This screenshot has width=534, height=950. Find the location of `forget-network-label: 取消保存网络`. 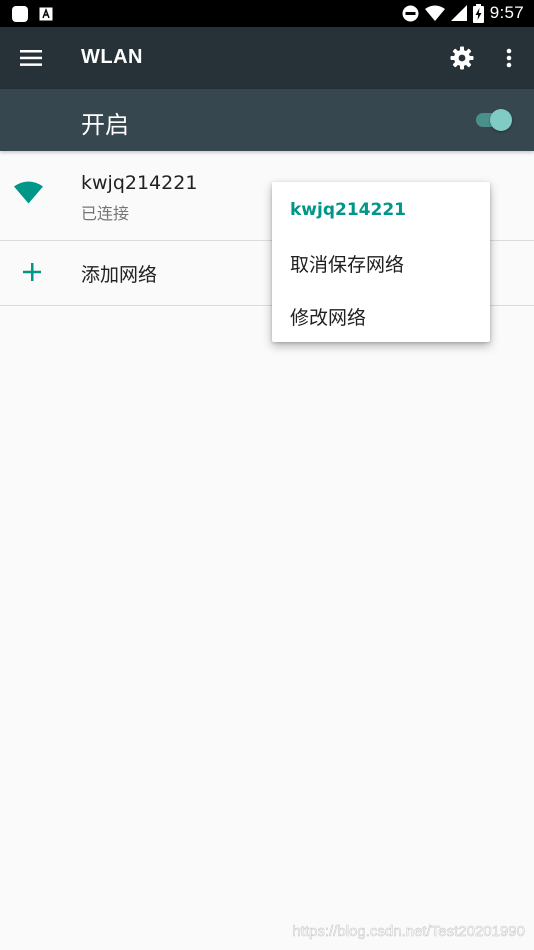

forget-network-label: 取消保存网络 is located at coordinates (347, 265).